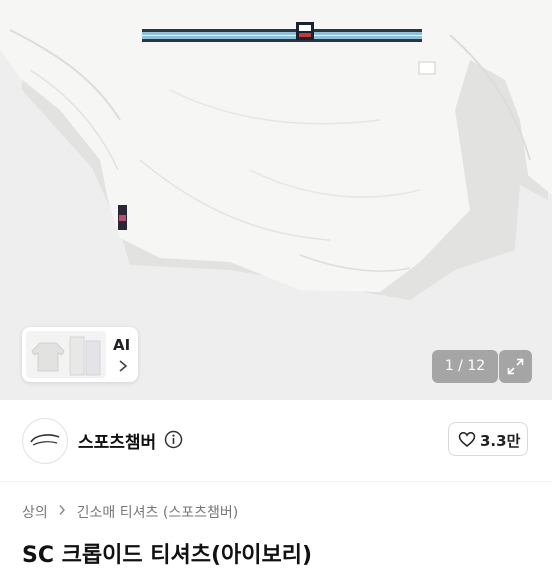  What do you see at coordinates (122, 345) in the screenshot?
I see `ai-label: AI` at bounding box center [122, 345].